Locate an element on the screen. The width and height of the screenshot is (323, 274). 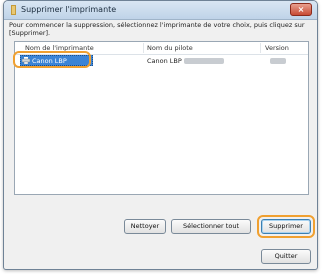
annotation-highlight-printer is located at coordinates (52, 59).